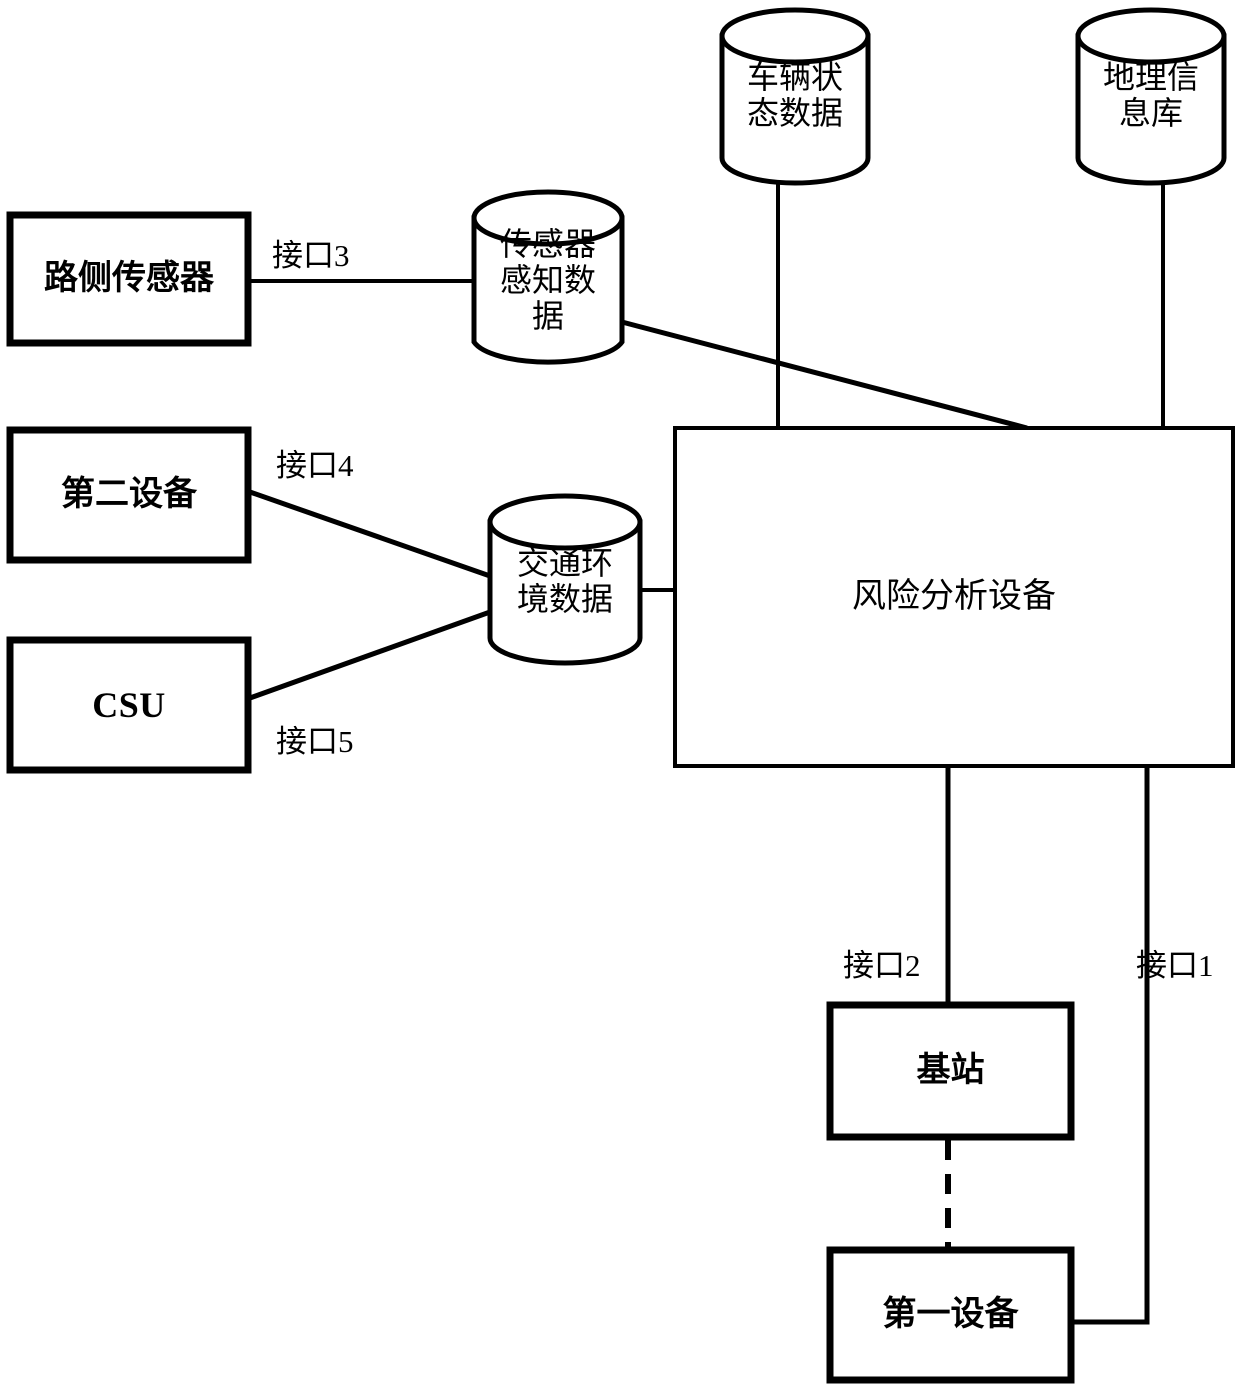  Describe the element at coordinates (1151, 96) in the screenshot. I see `node-geographic-information-db` at that location.